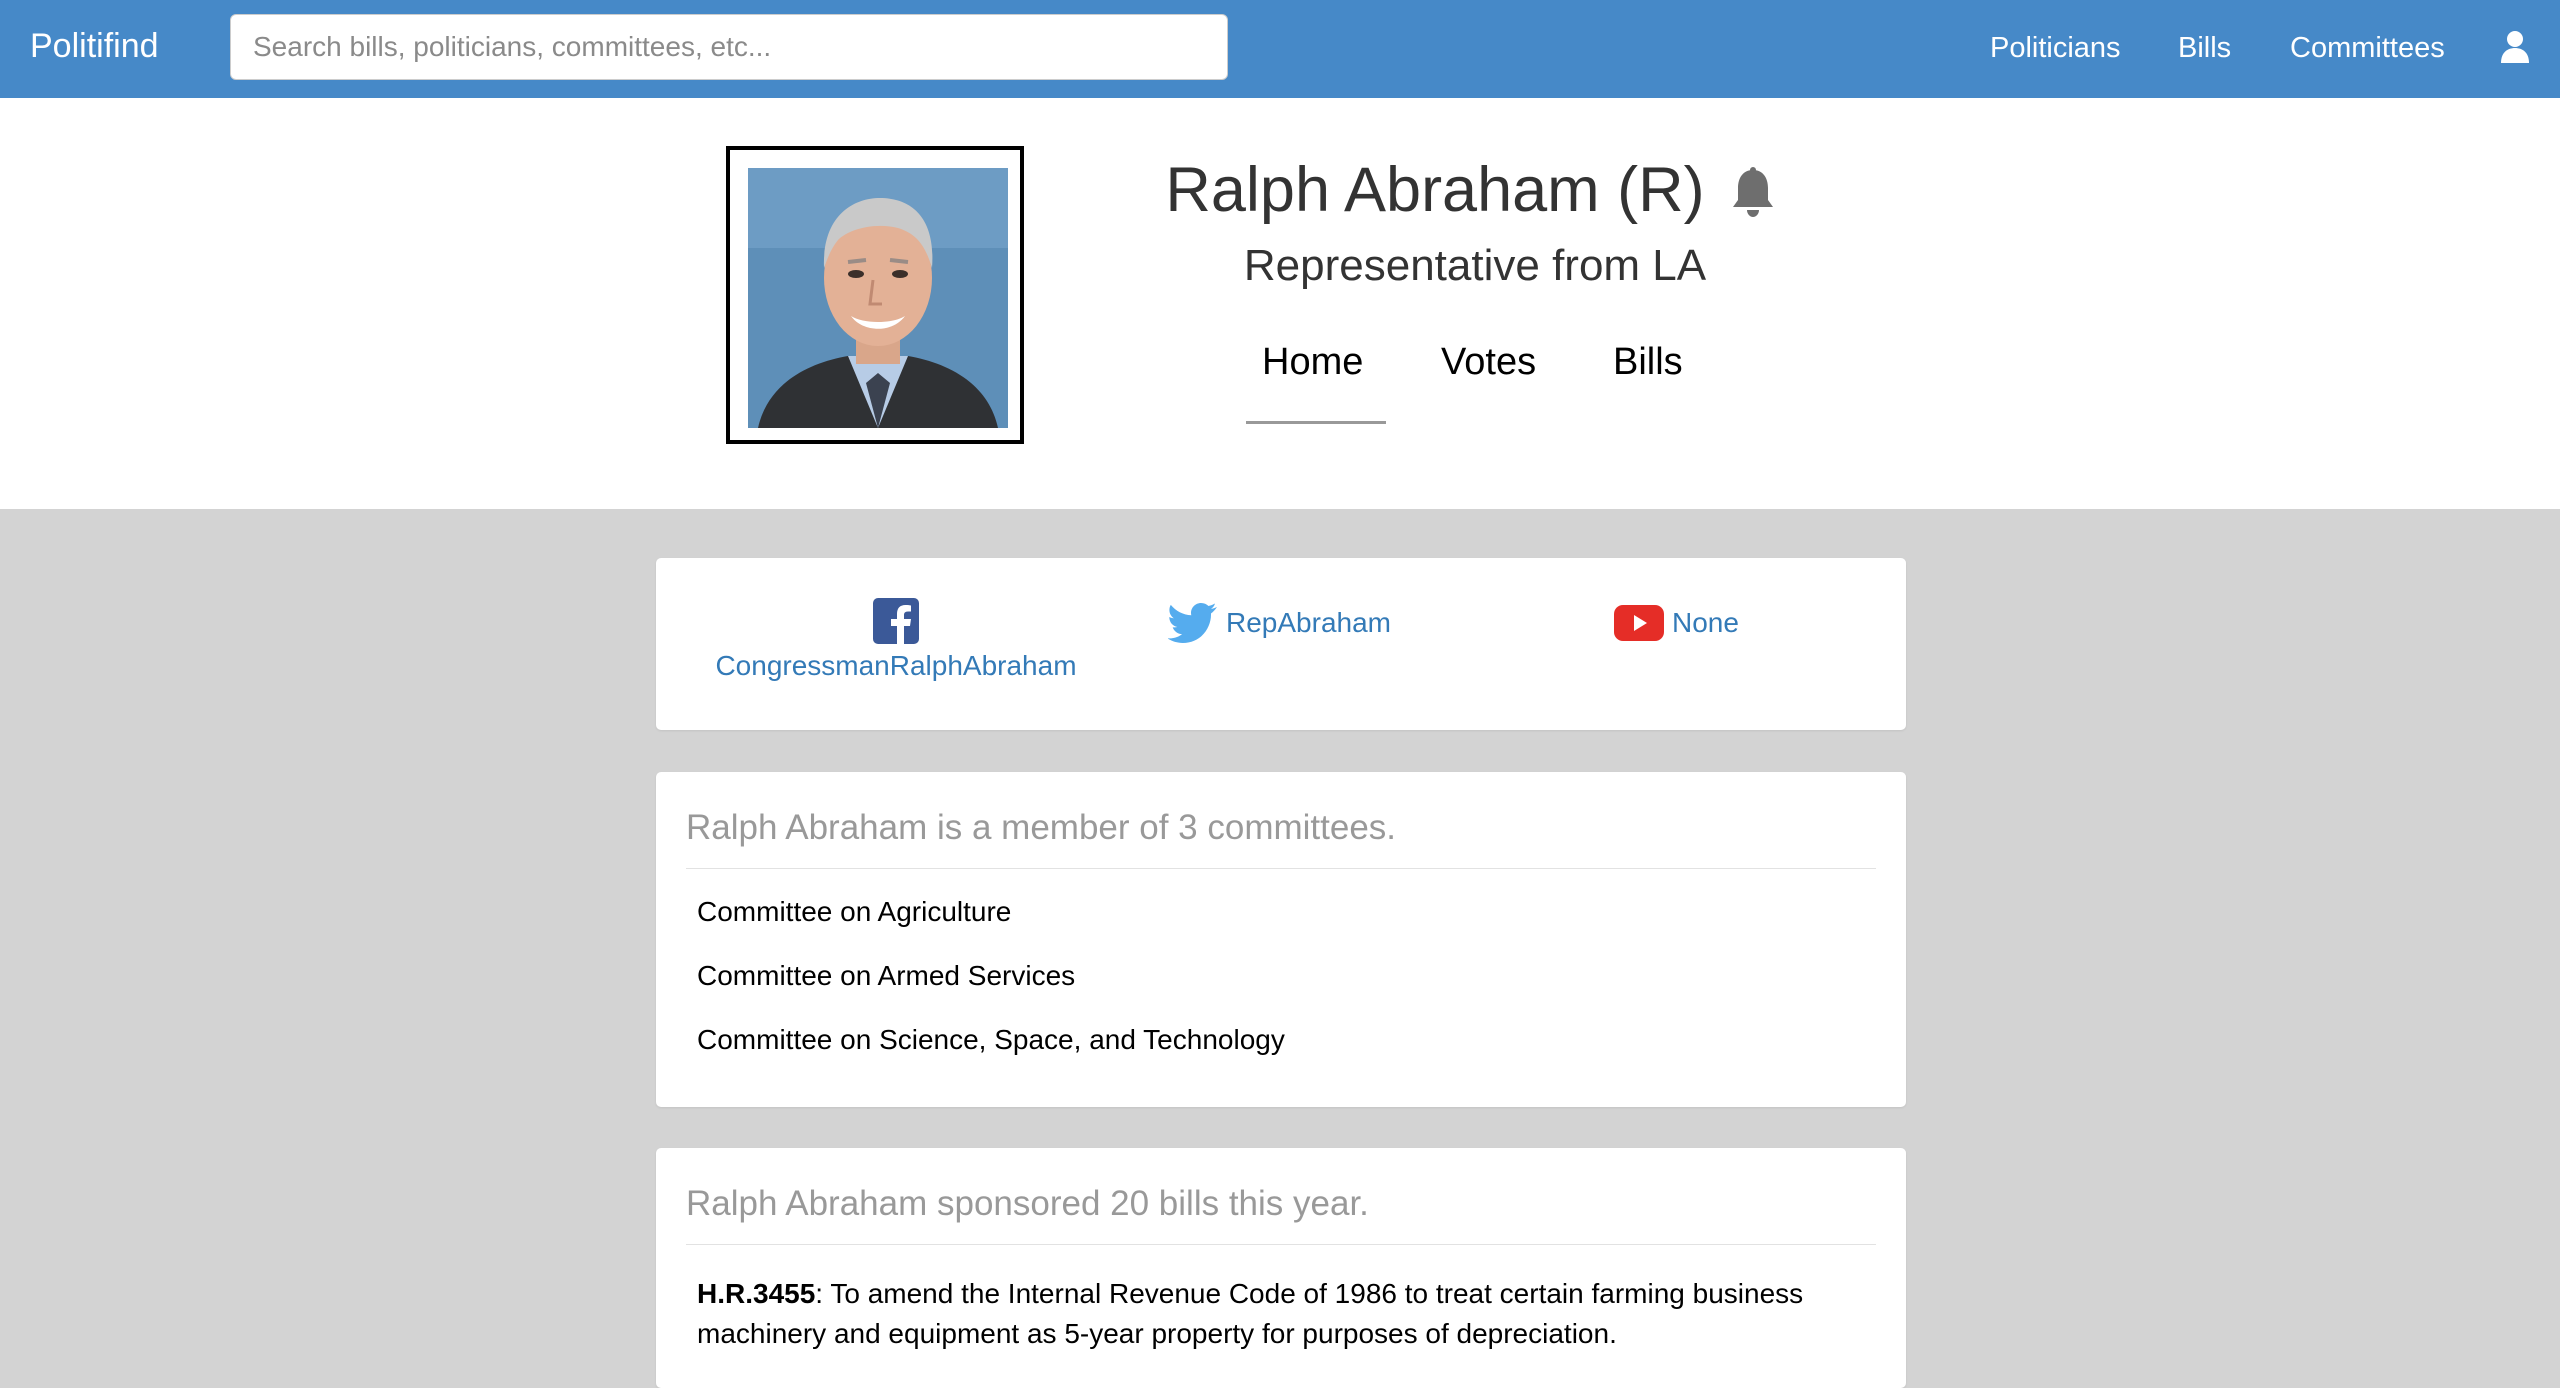 The height and width of the screenshot is (1388, 2560). What do you see at coordinates (94, 46) in the screenshot?
I see `brand-logo: Politifind` at bounding box center [94, 46].